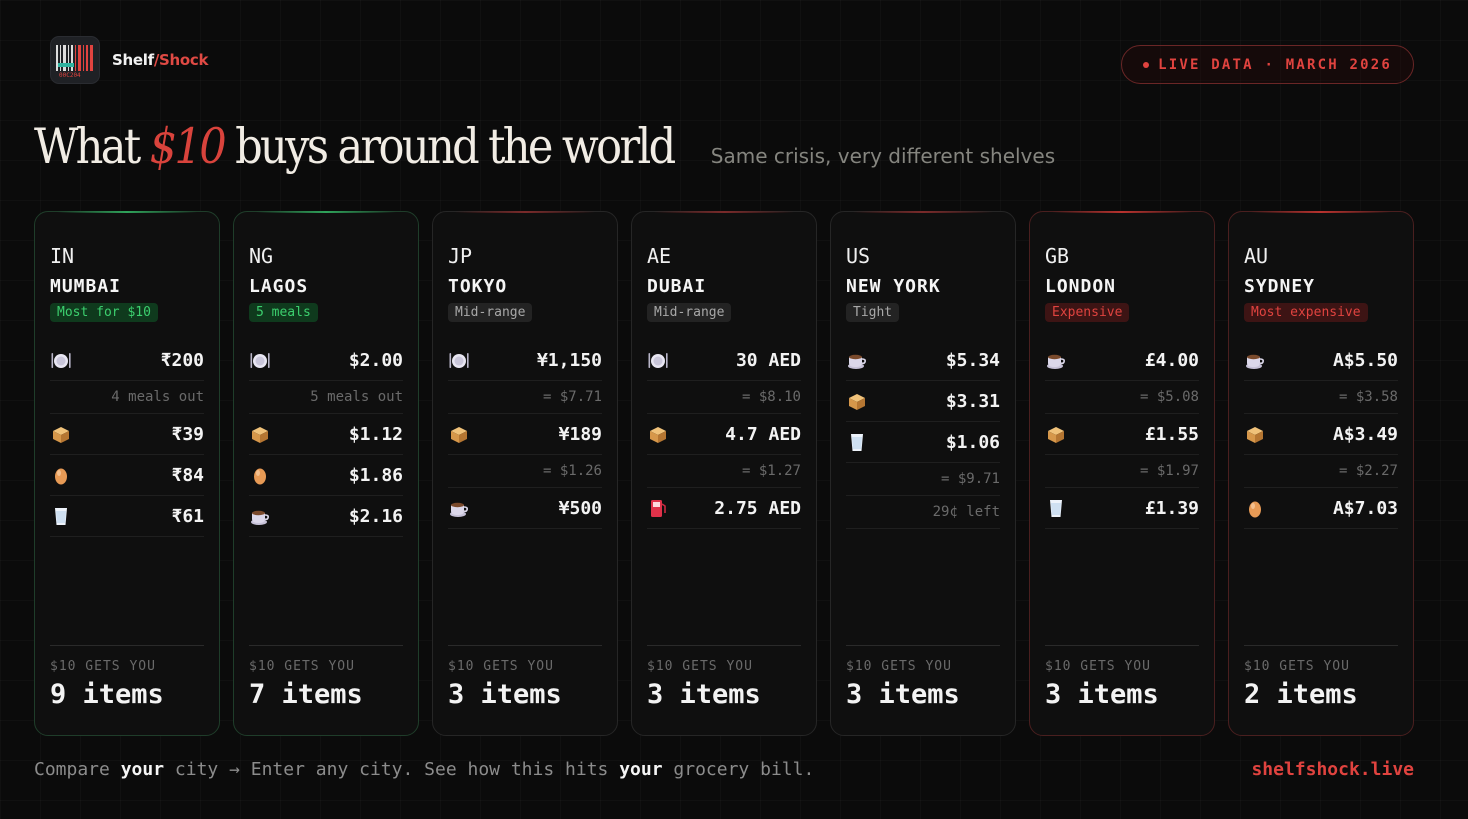 This screenshot has height=819, width=1468. I want to click on price-row: £1.55, so click(1122, 434).